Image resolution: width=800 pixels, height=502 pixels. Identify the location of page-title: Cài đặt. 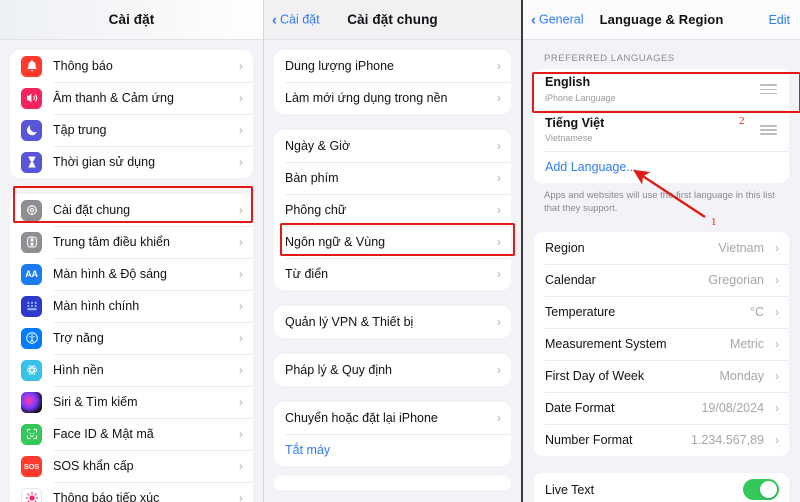
(131, 19).